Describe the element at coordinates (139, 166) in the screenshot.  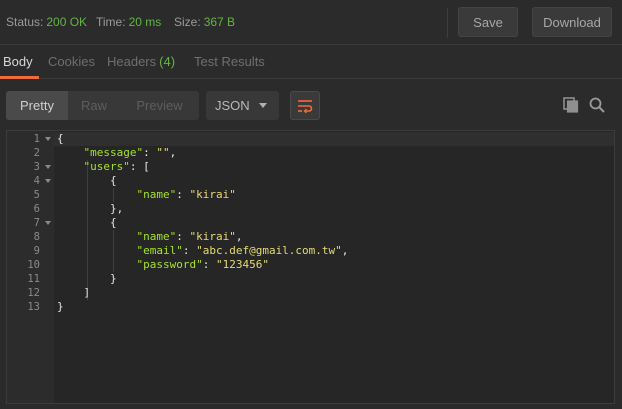
I see `json-punctuation: : [` at that location.